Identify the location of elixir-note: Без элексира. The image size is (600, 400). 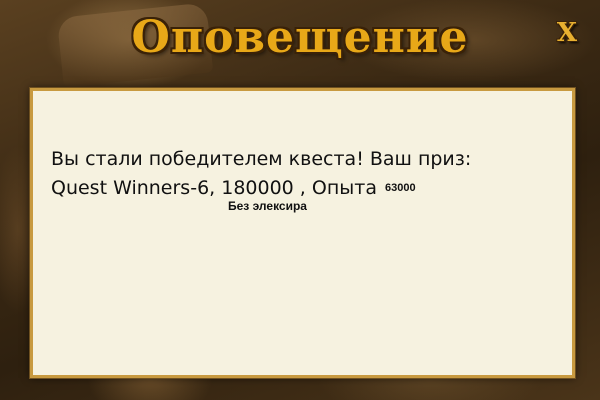
(267, 206).